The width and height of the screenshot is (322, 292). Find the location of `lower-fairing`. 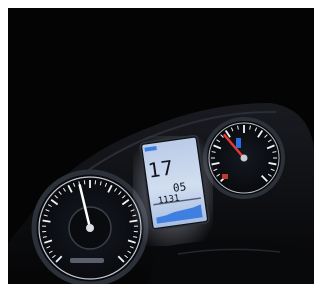

lower-fairing is located at coordinates (231, 261).